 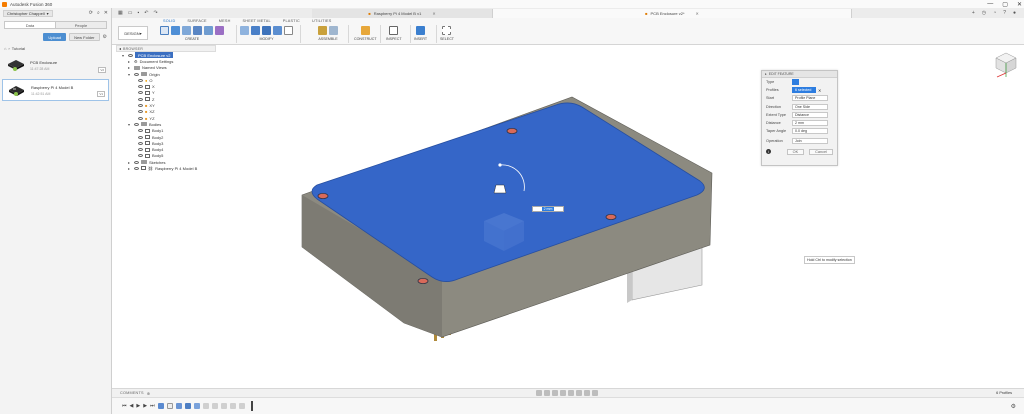 What do you see at coordinates (322, 21) in the screenshot?
I see `tab-utilities: UTILITIES` at bounding box center [322, 21].